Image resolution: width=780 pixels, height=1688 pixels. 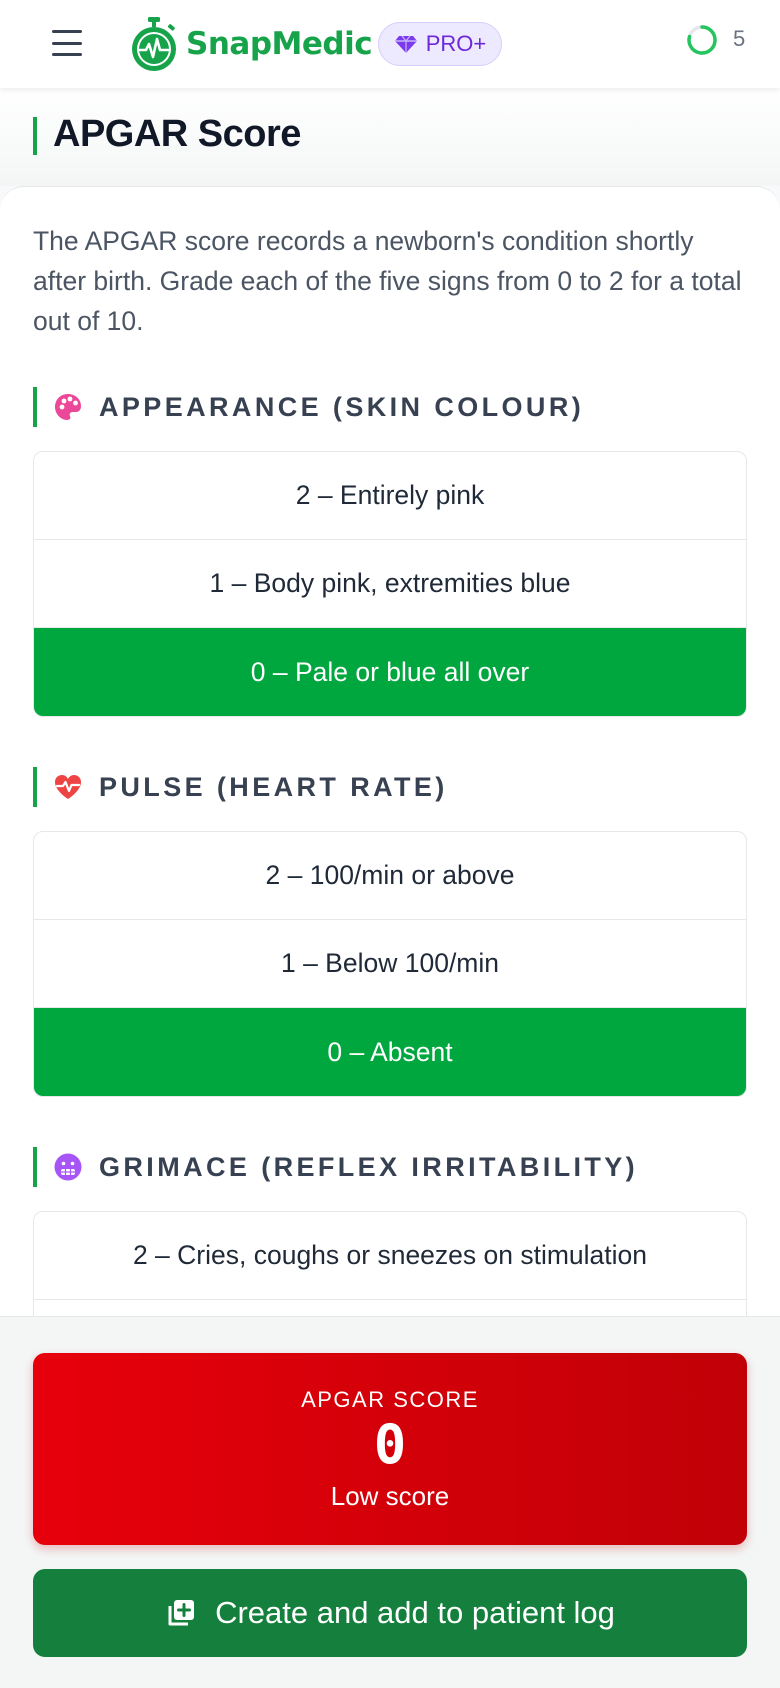 What do you see at coordinates (273, 786) in the screenshot?
I see `section-label: Pulse (heart rate)` at bounding box center [273, 786].